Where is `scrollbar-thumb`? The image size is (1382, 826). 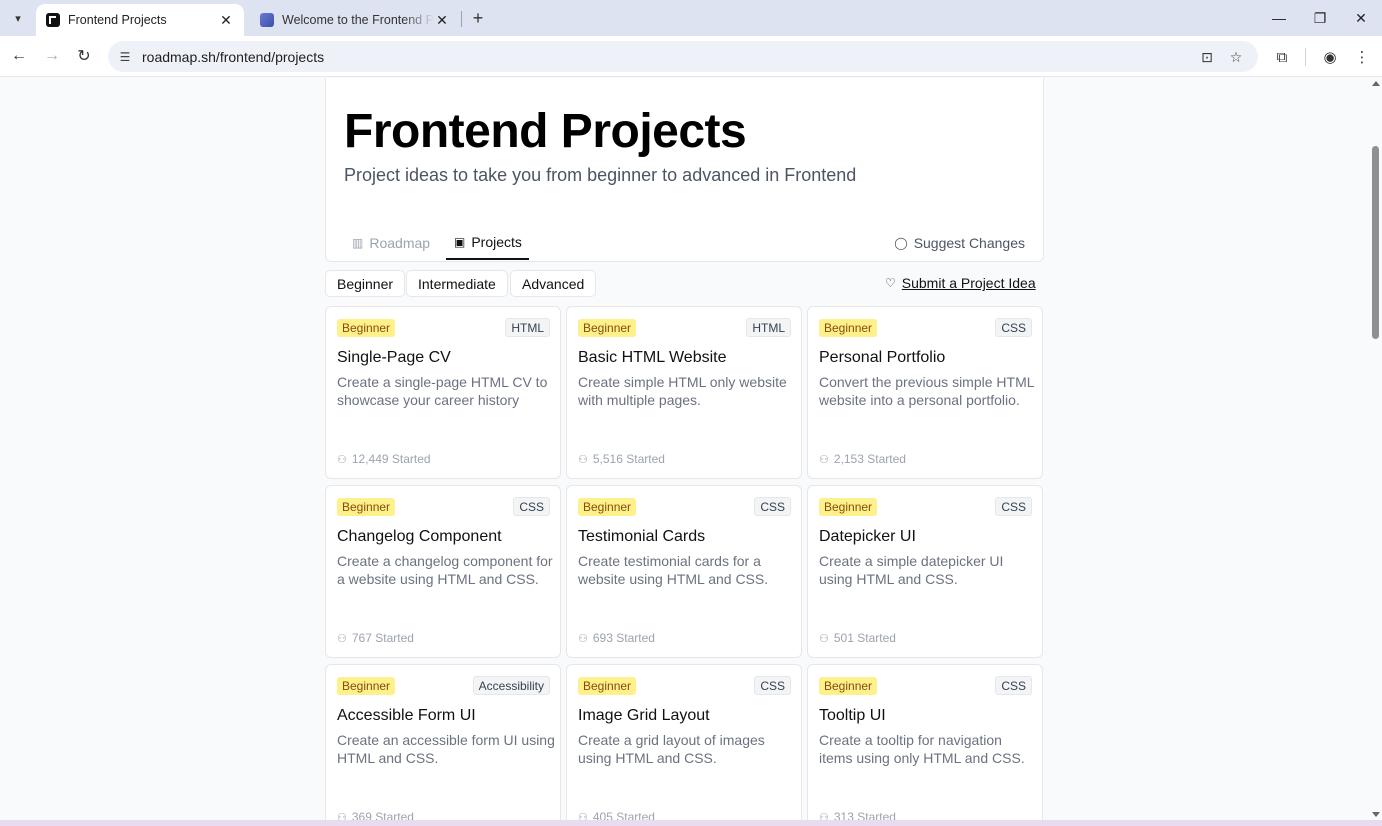 scrollbar-thumb is located at coordinates (1375, 242).